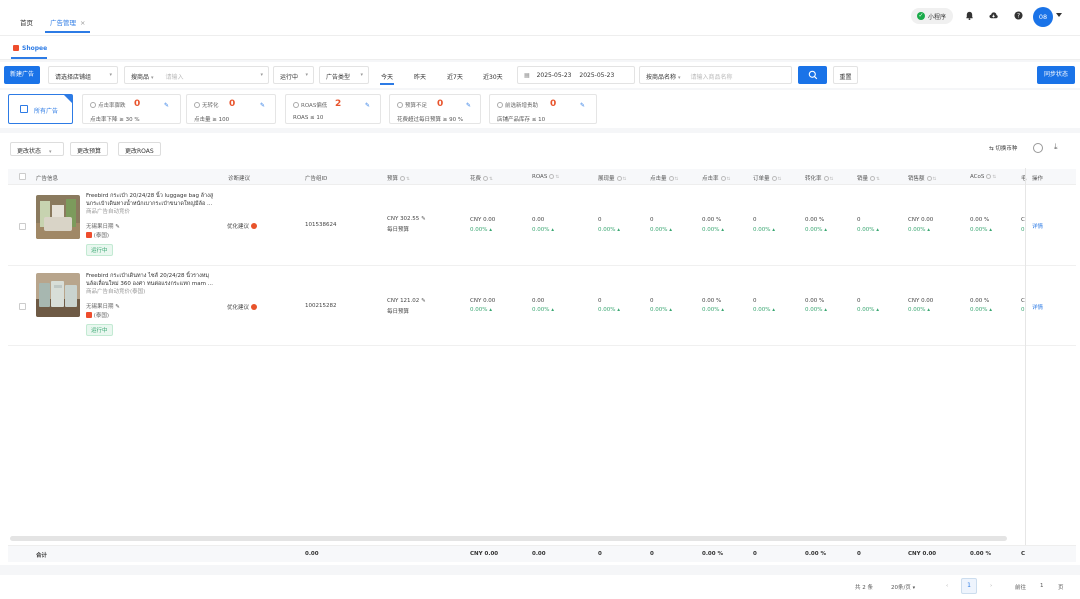 The image size is (1080, 599). Describe the element at coordinates (140, 77) in the screenshot. I see `search-type-select: 搜商品` at that location.